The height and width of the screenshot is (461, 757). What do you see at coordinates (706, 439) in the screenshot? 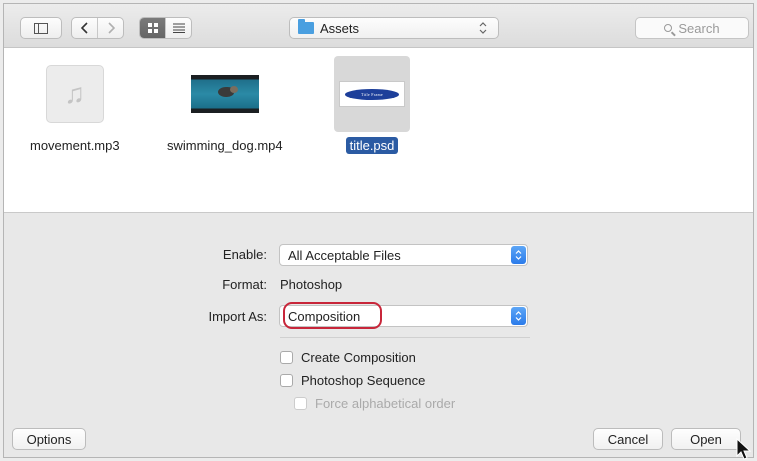
I see `open-button: Open` at bounding box center [706, 439].